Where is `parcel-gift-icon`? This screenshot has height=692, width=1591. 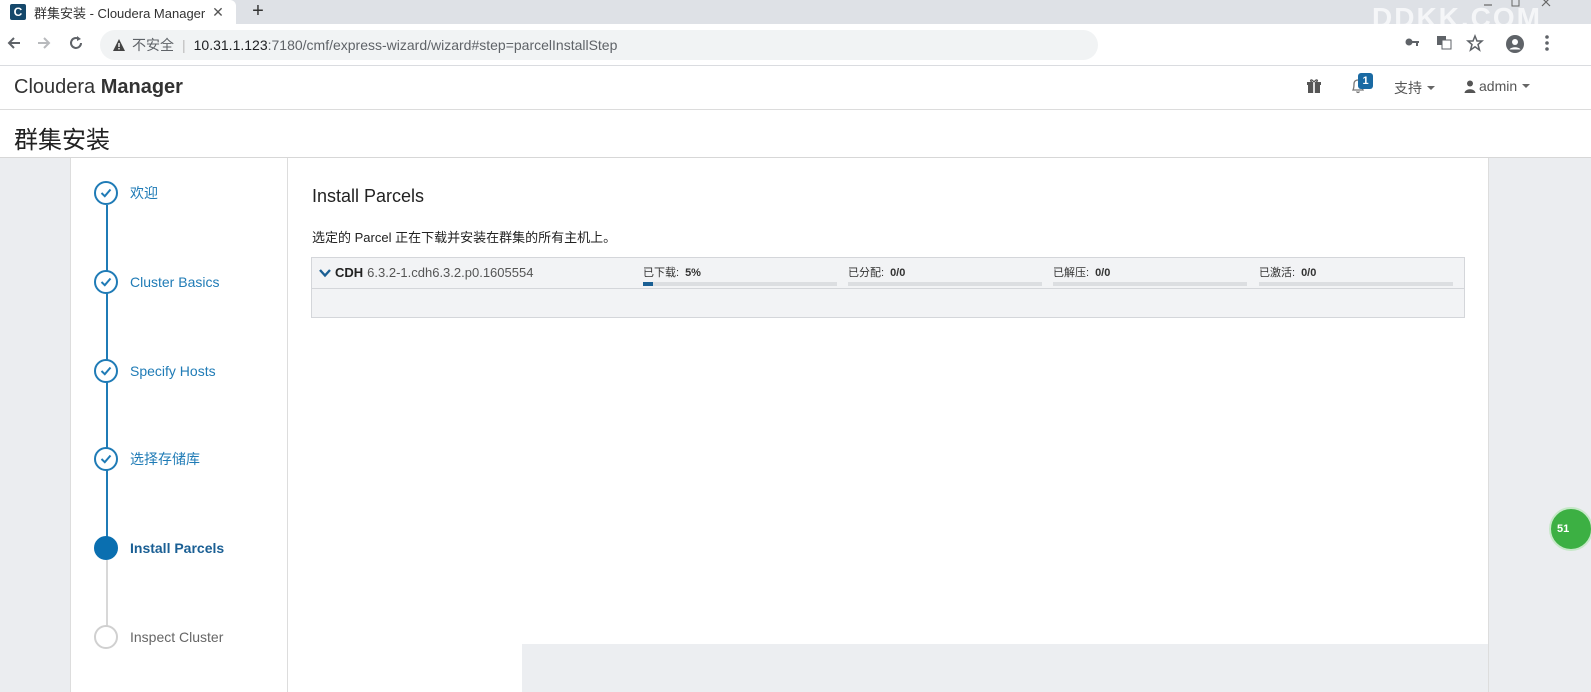
parcel-gift-icon is located at coordinates (1314, 86).